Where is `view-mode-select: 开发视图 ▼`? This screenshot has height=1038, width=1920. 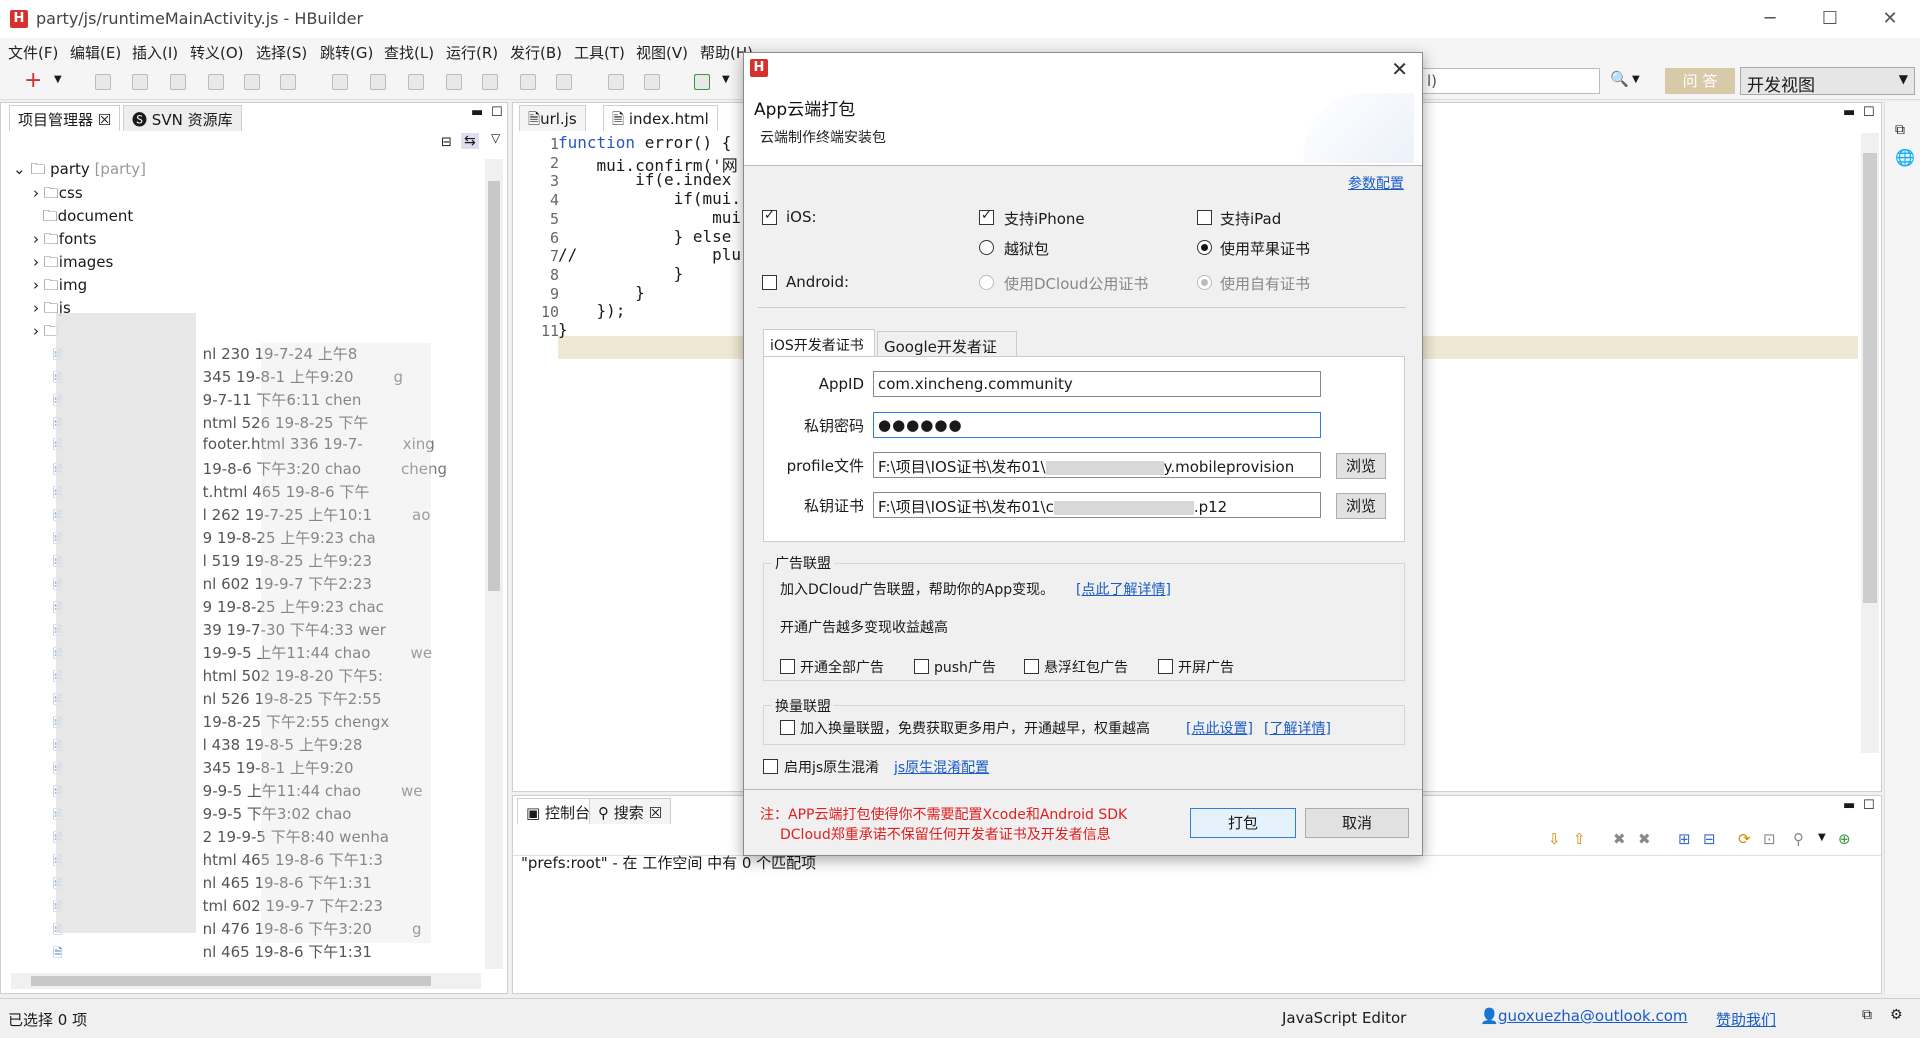
view-mode-select: 开发视图 ▼ is located at coordinates (1827, 81).